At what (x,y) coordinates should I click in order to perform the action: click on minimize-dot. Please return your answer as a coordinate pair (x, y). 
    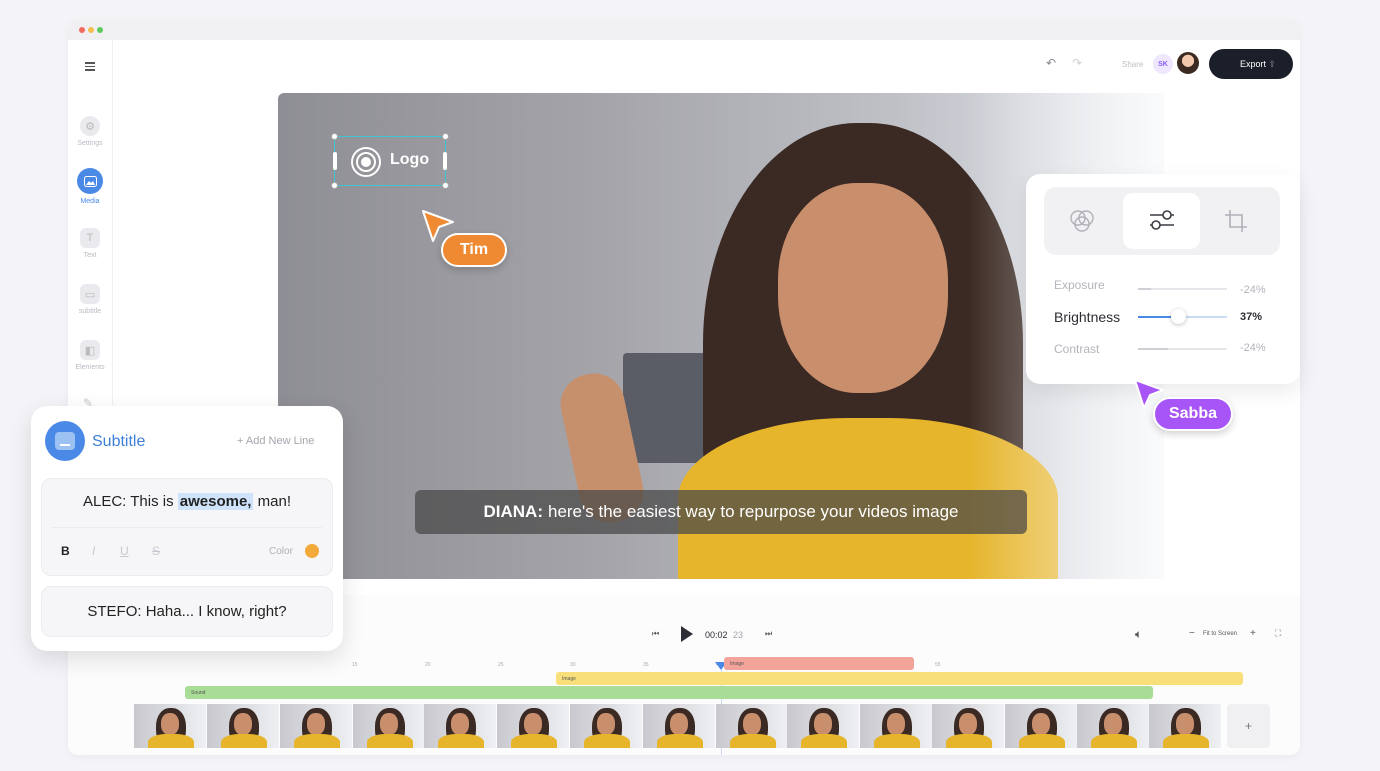
    Looking at the image, I should click on (91, 30).